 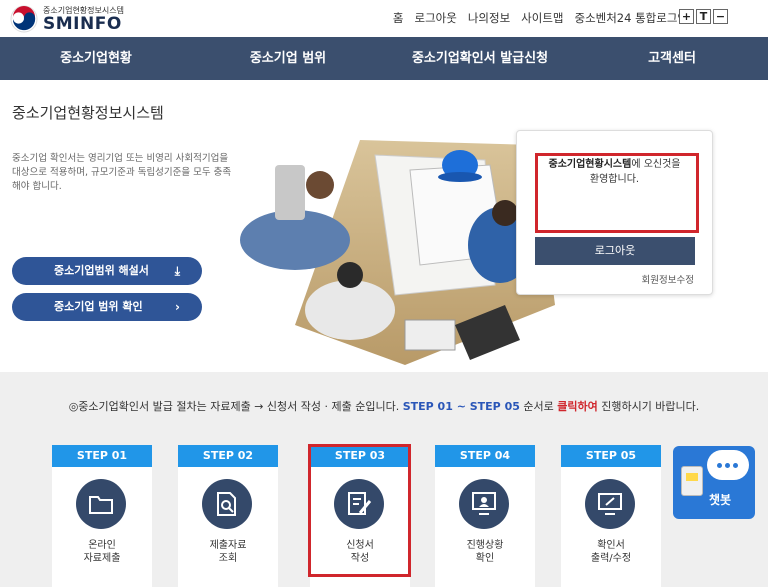 What do you see at coordinates (227, 504) in the screenshot?
I see `document-search-icon` at bounding box center [227, 504].